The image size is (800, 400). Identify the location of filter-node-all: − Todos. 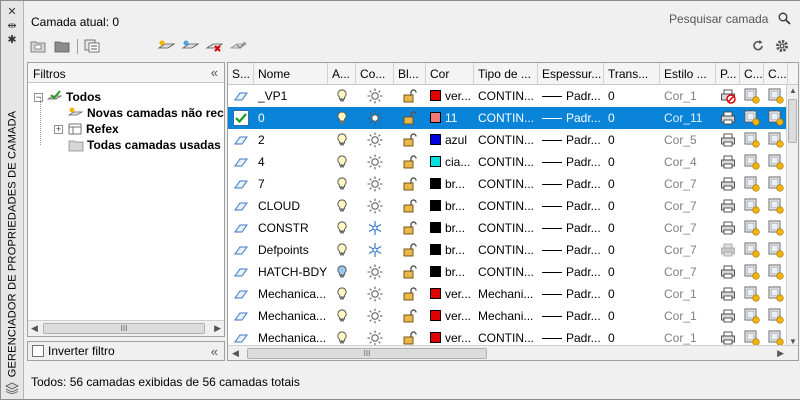
(67, 97).